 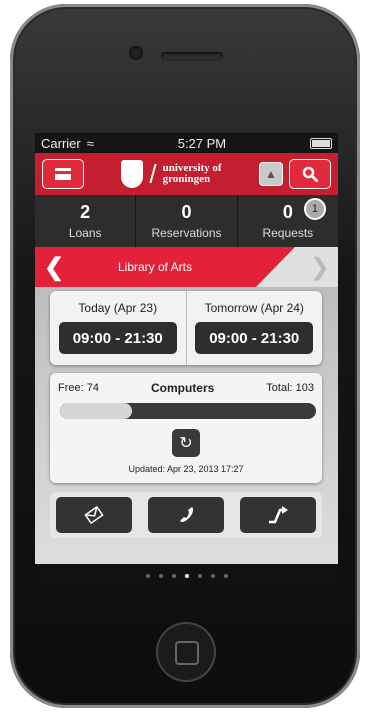 I want to click on email-button, so click(x=94, y=515).